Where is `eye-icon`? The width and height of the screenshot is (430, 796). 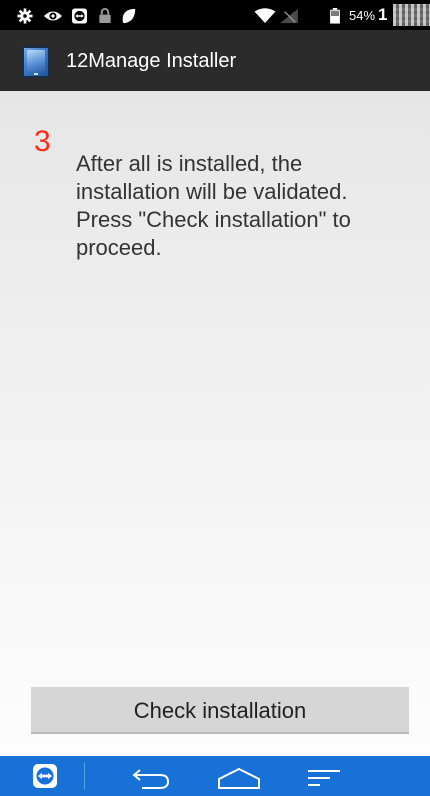
eye-icon is located at coordinates (53, 16).